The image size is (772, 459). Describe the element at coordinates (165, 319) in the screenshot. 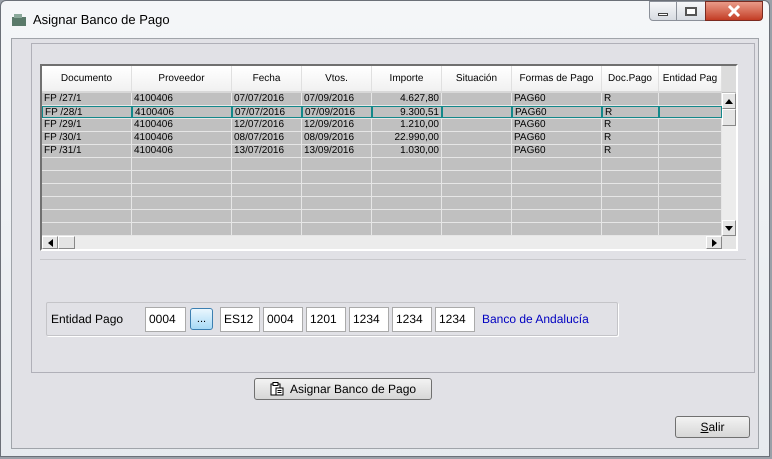

I see `input-field: 0004` at that location.